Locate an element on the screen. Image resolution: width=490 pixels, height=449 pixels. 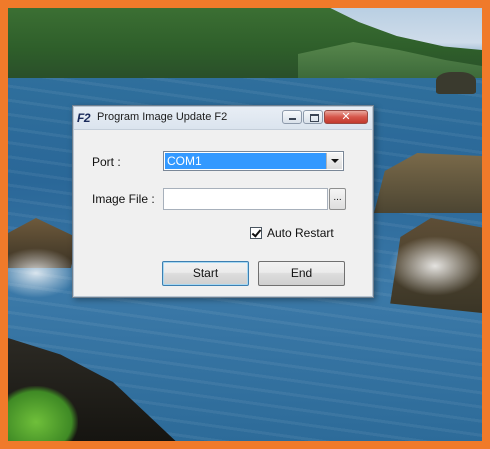
minimize-button is located at coordinates (292, 117).